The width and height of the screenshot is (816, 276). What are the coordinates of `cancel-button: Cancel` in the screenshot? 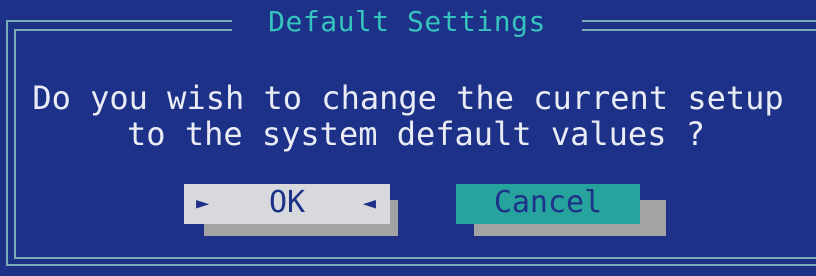 It's located at (548, 204).